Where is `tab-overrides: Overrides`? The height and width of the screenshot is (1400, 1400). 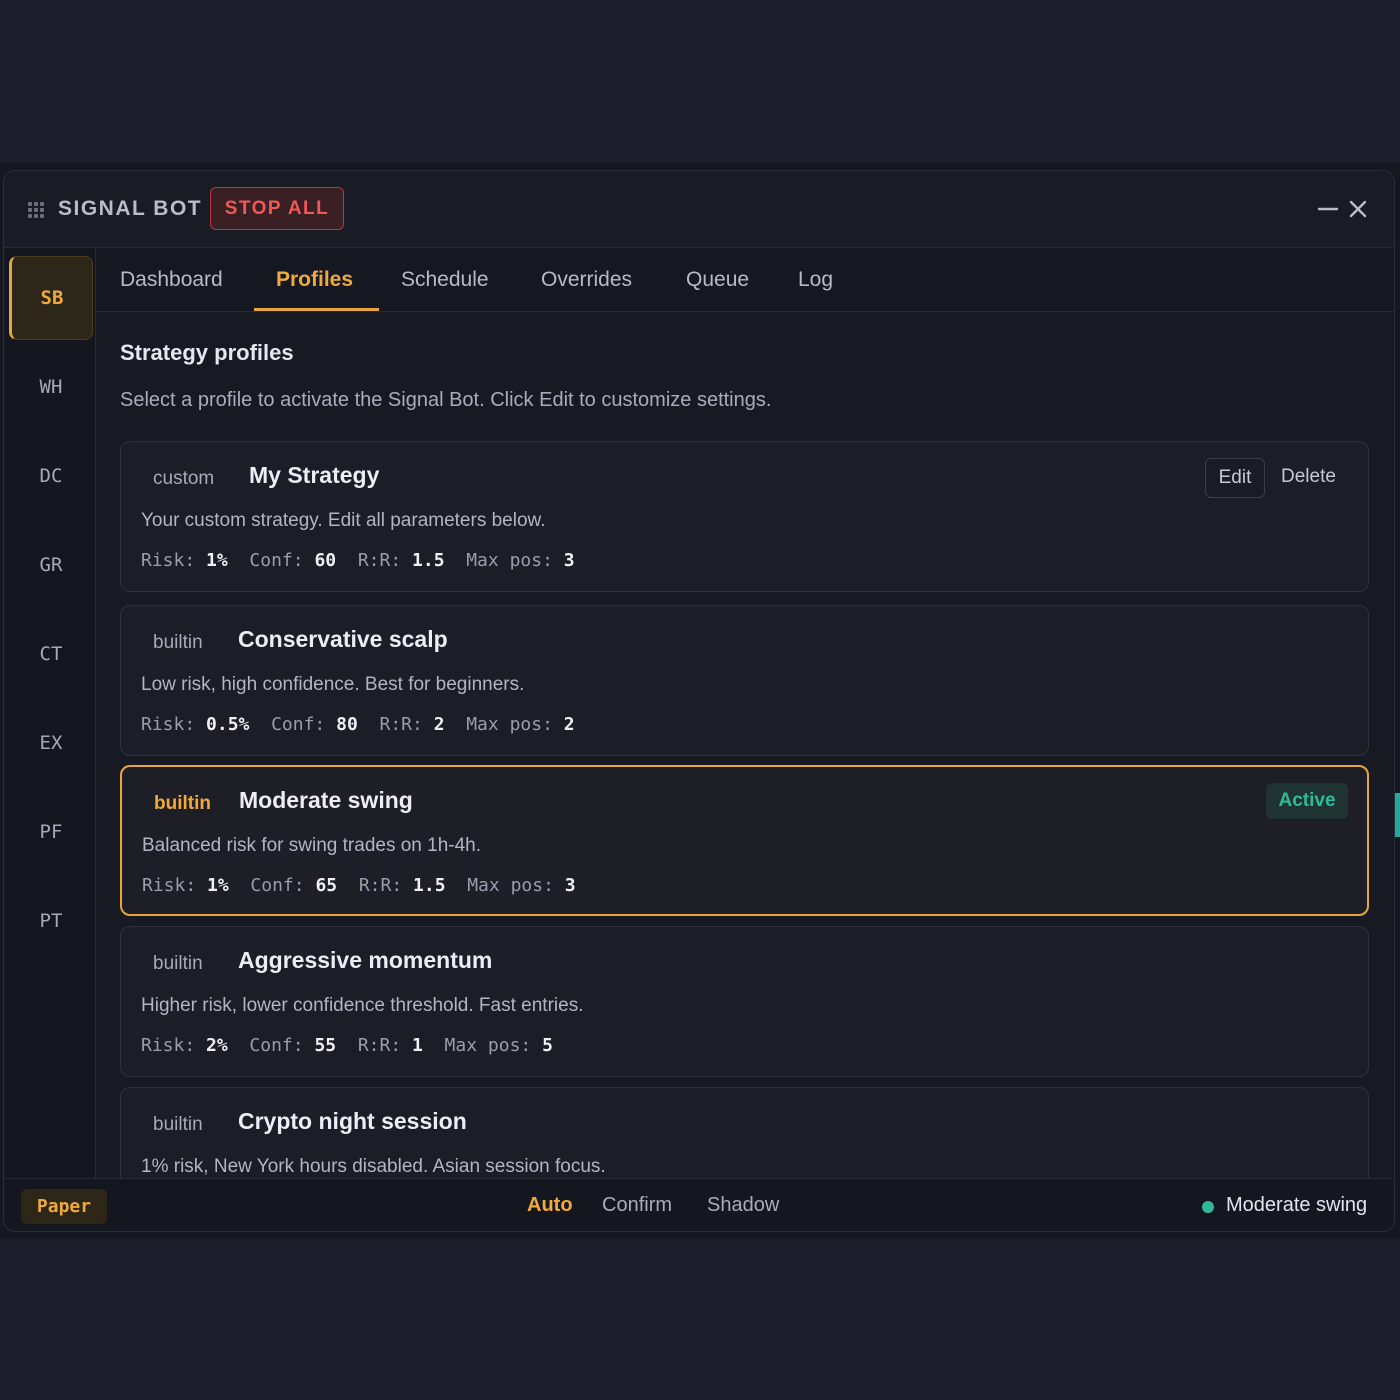
tab-overrides: Overrides is located at coordinates (586, 280).